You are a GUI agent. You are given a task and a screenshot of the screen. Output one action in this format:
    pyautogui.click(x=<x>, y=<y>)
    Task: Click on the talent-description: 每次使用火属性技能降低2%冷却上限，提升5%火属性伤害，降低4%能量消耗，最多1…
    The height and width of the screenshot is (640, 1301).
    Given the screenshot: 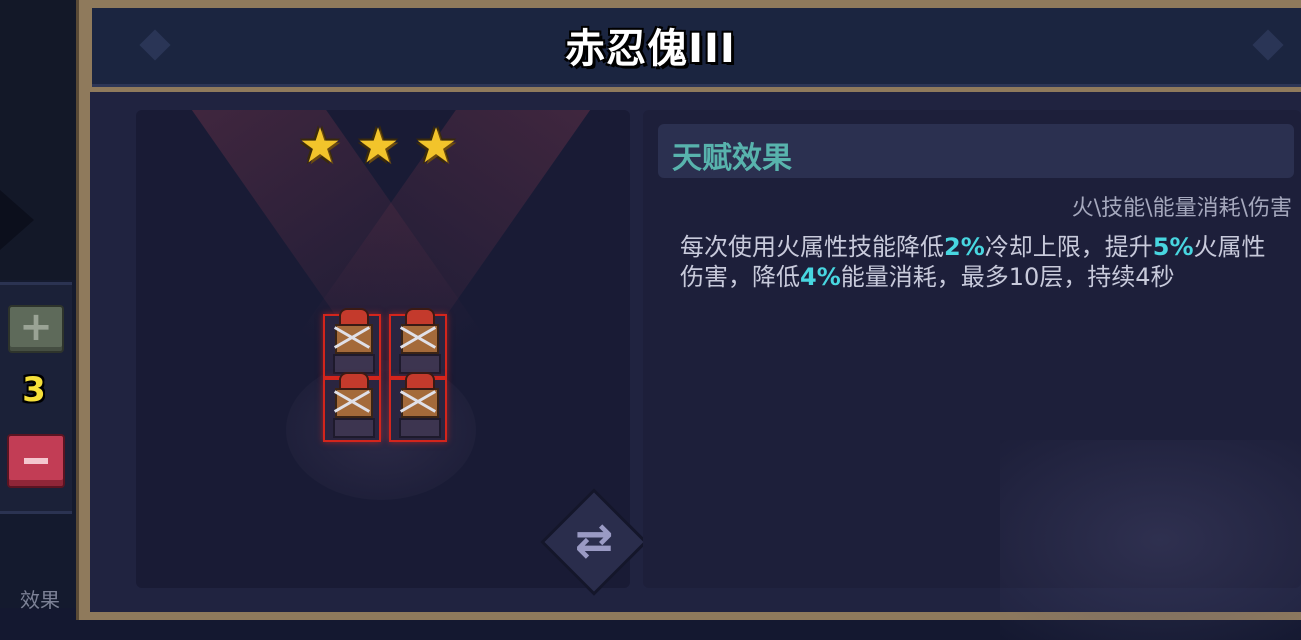 What is the action you would take?
    pyautogui.click(x=973, y=262)
    